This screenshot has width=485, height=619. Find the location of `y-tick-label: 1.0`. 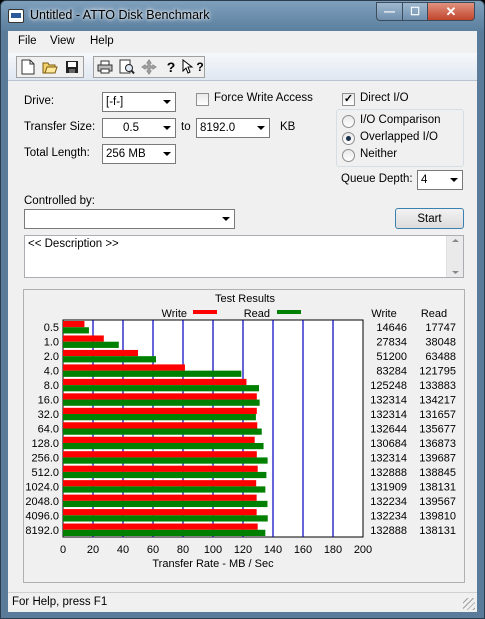

y-tick-label: 1.0 is located at coordinates (51, 343).